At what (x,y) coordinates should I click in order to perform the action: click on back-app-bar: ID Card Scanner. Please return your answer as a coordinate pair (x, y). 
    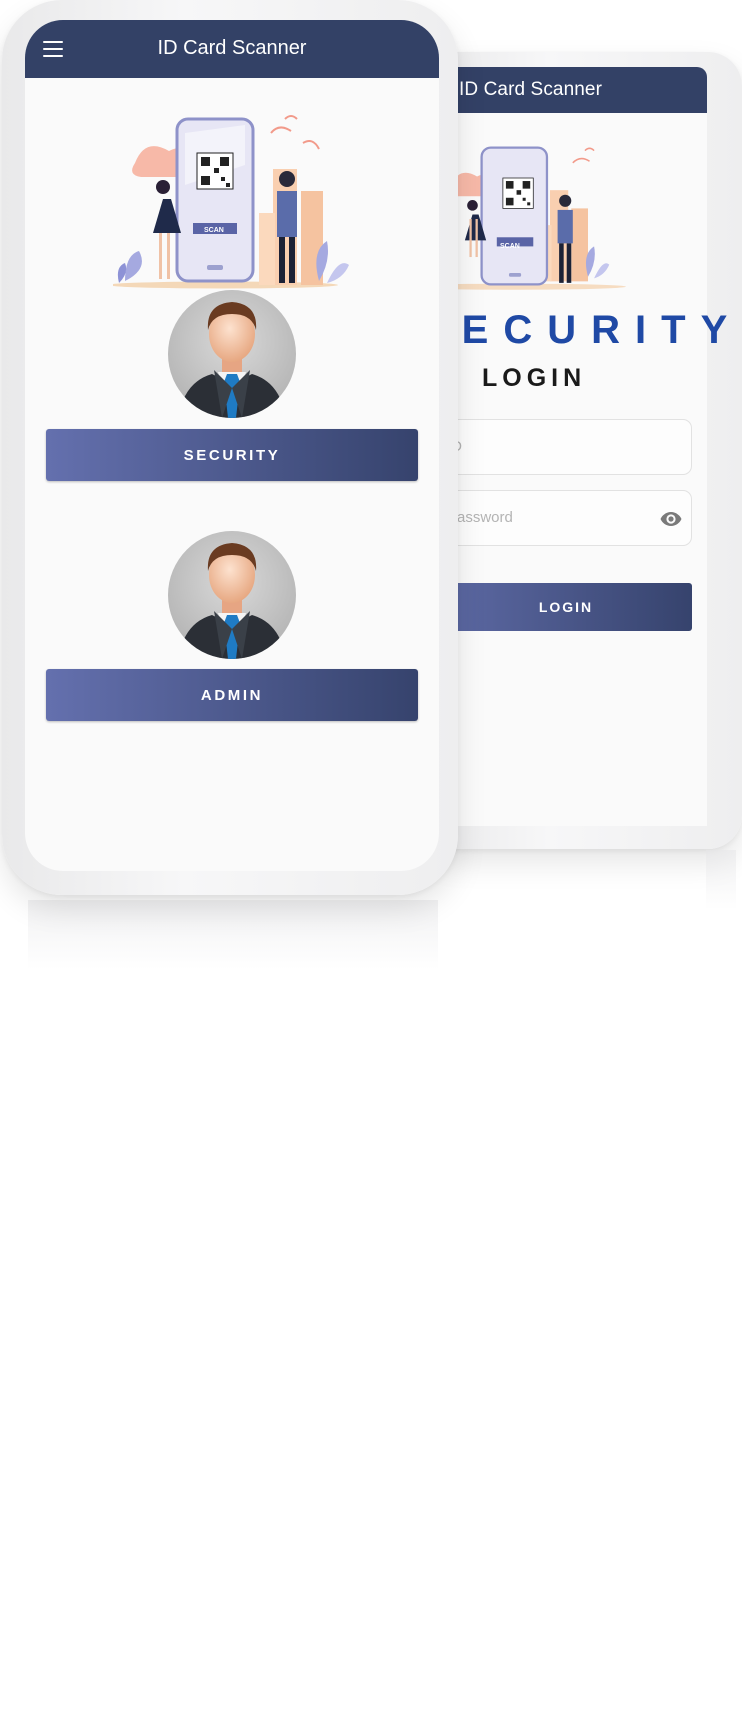
    Looking at the image, I should click on (574, 90).